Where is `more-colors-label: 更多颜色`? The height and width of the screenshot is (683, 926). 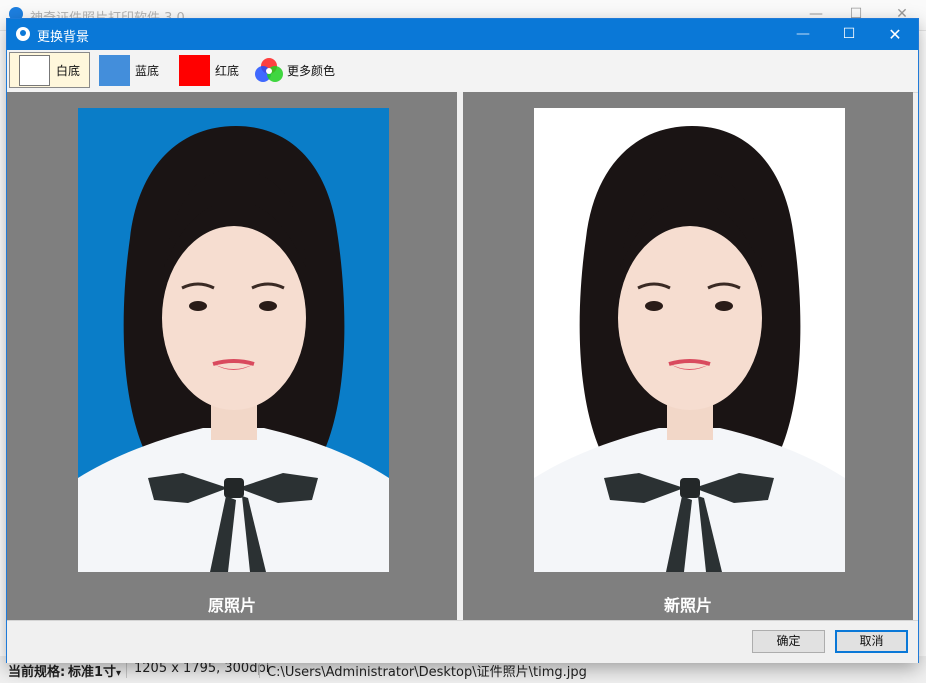 more-colors-label: 更多颜色 is located at coordinates (311, 71).